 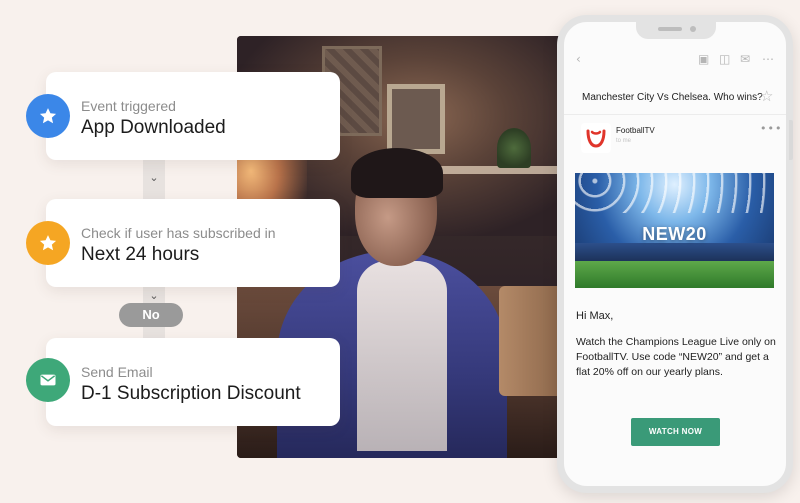 What do you see at coordinates (128, 106) in the screenshot?
I see `step-subtitle: Event triggered` at bounding box center [128, 106].